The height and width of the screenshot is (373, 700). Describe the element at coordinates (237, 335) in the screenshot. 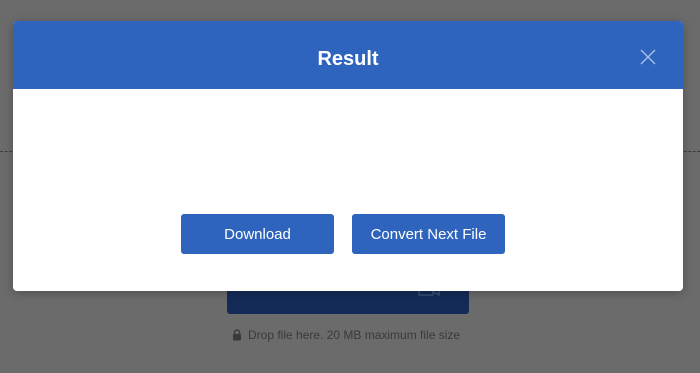

I see `lock-icon` at that location.